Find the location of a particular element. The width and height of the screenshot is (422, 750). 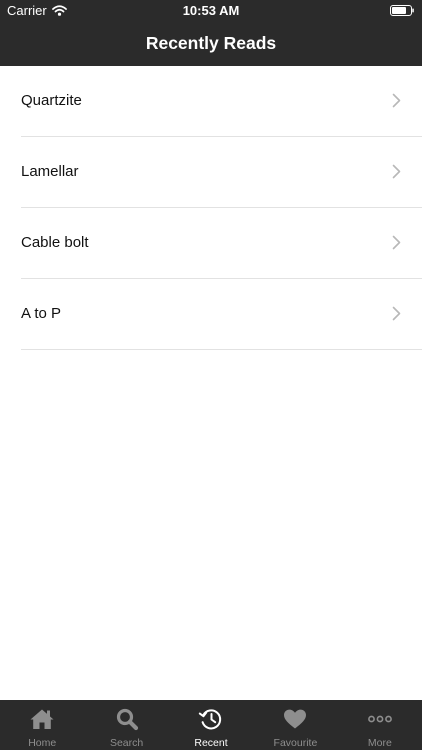

tab-bar: Home Search Recent Favourite More is located at coordinates (211, 725).